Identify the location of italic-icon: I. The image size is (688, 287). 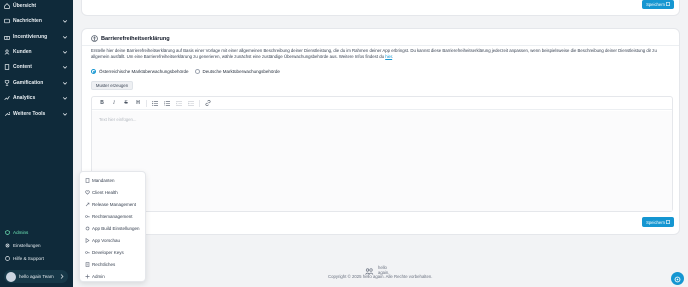
(114, 103).